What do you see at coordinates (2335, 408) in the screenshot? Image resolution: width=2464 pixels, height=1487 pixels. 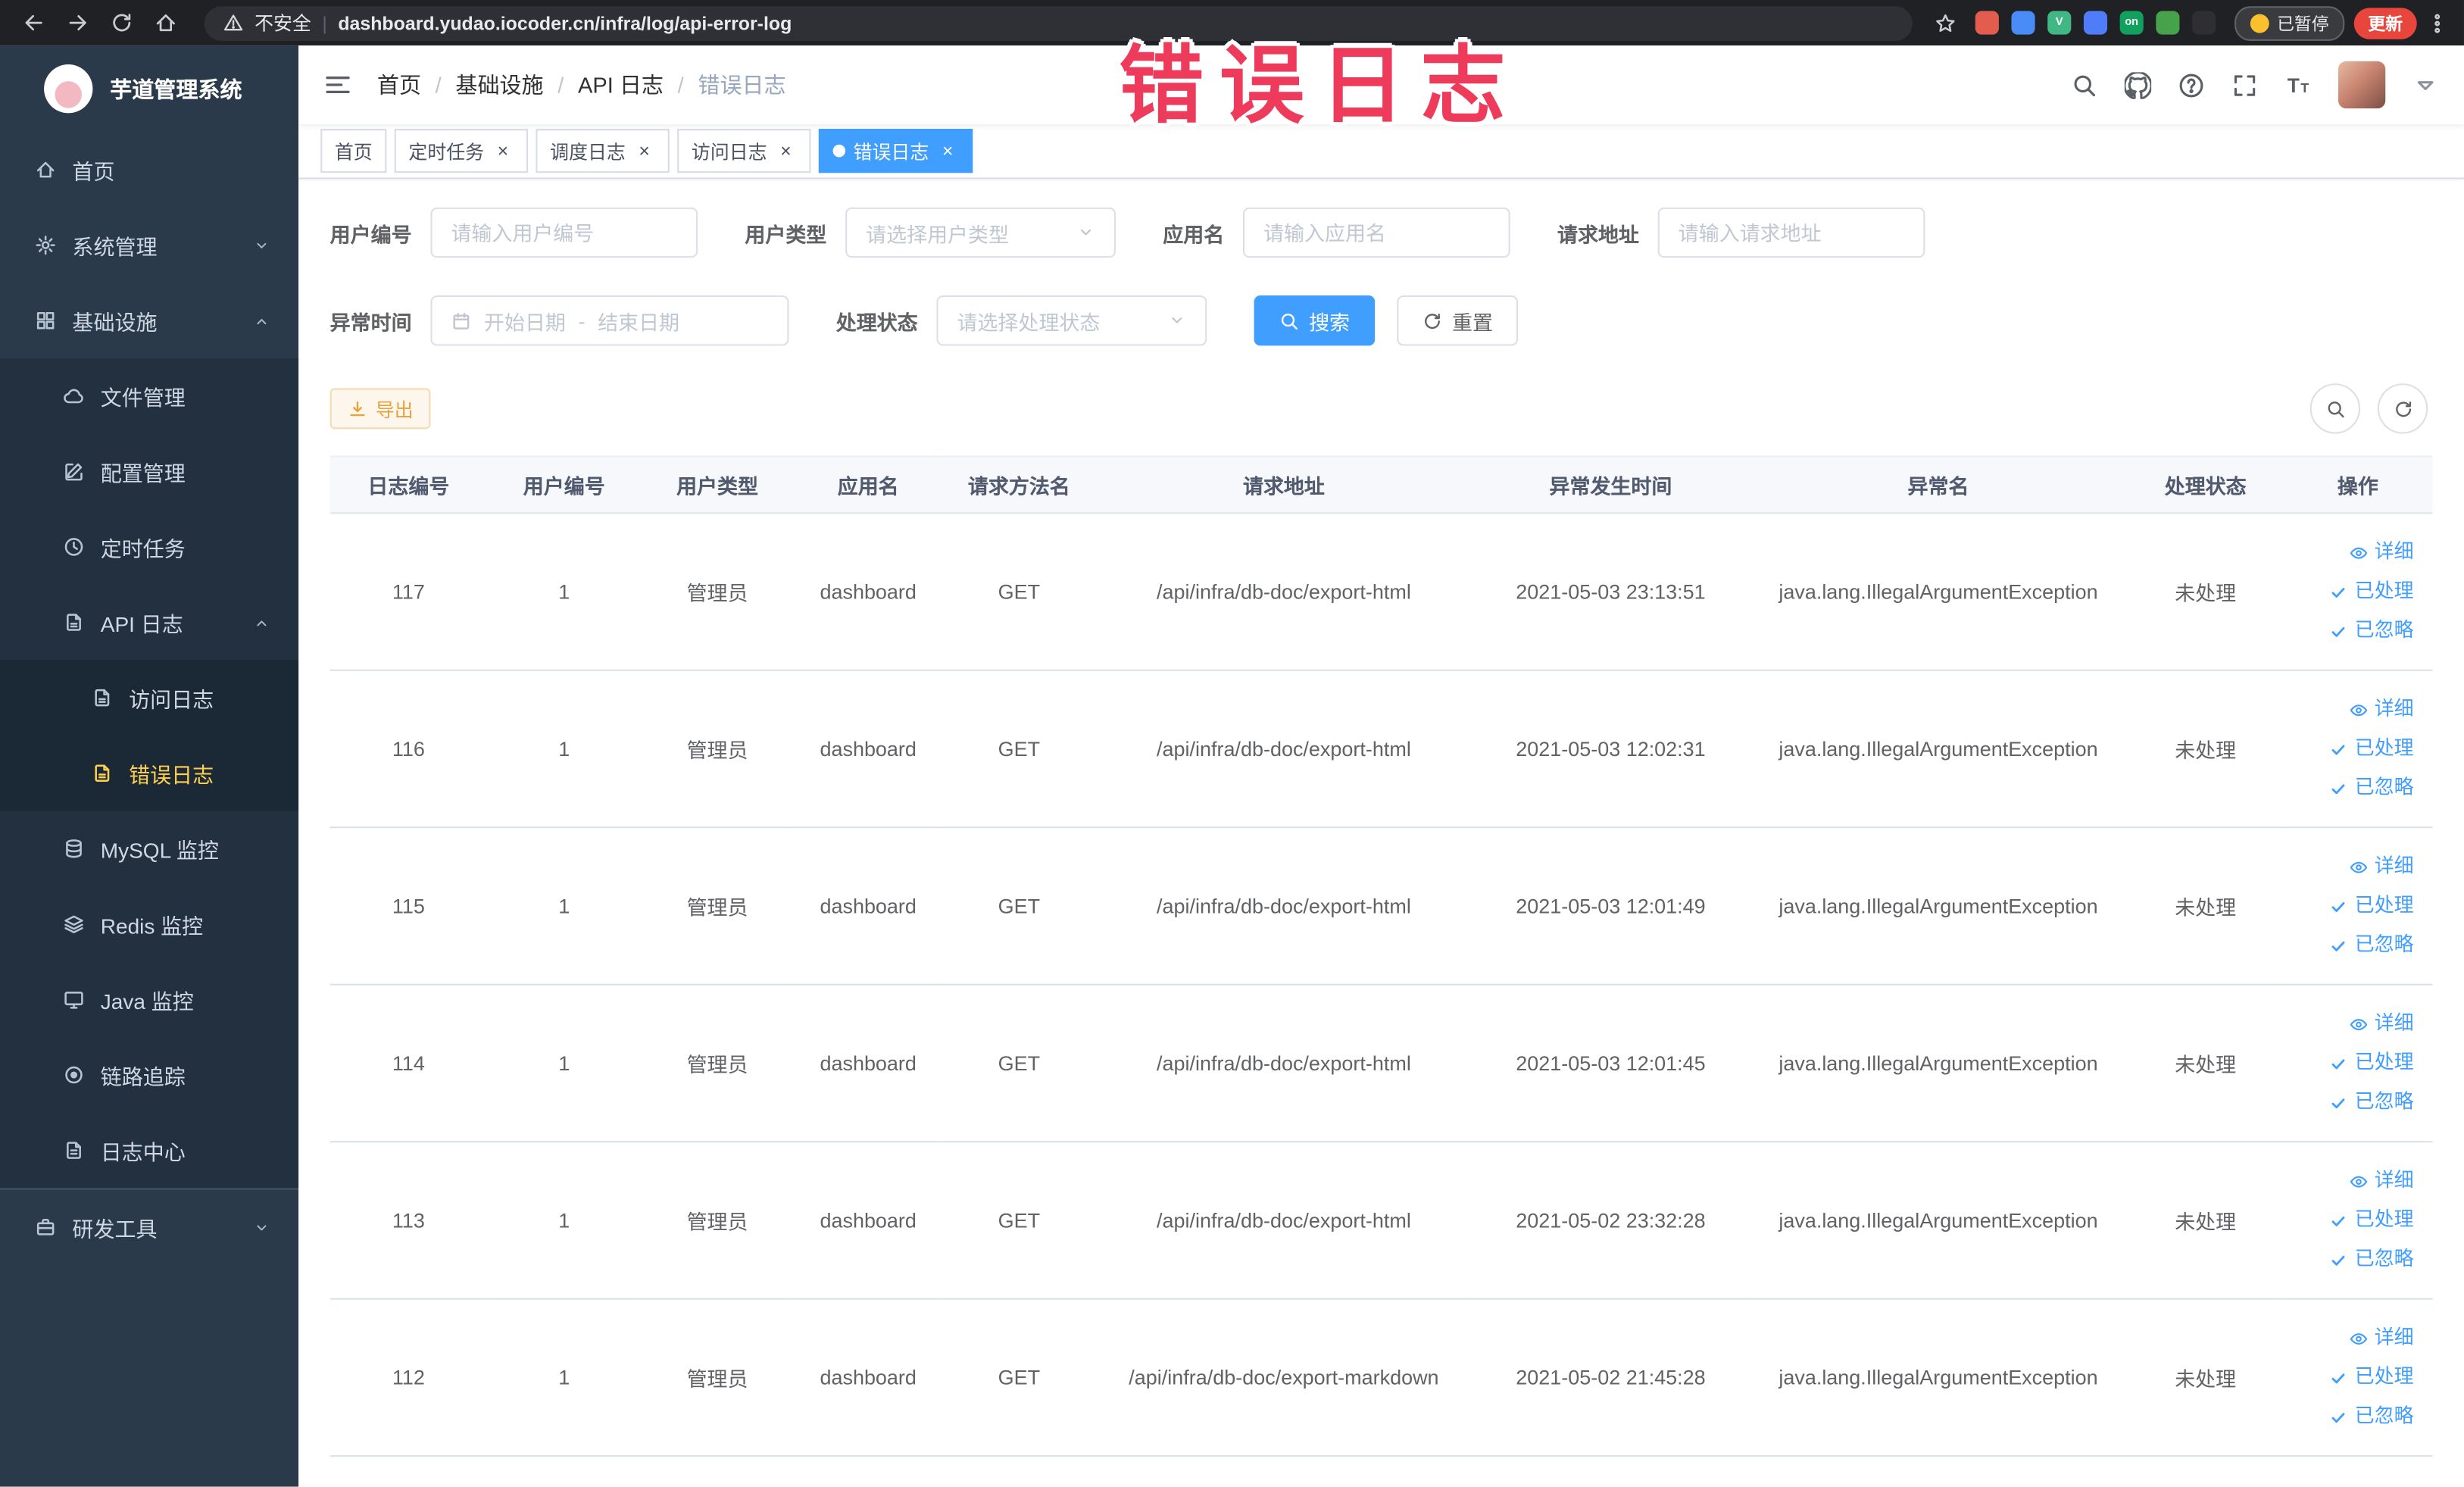 I see `toggle-search-button` at bounding box center [2335, 408].